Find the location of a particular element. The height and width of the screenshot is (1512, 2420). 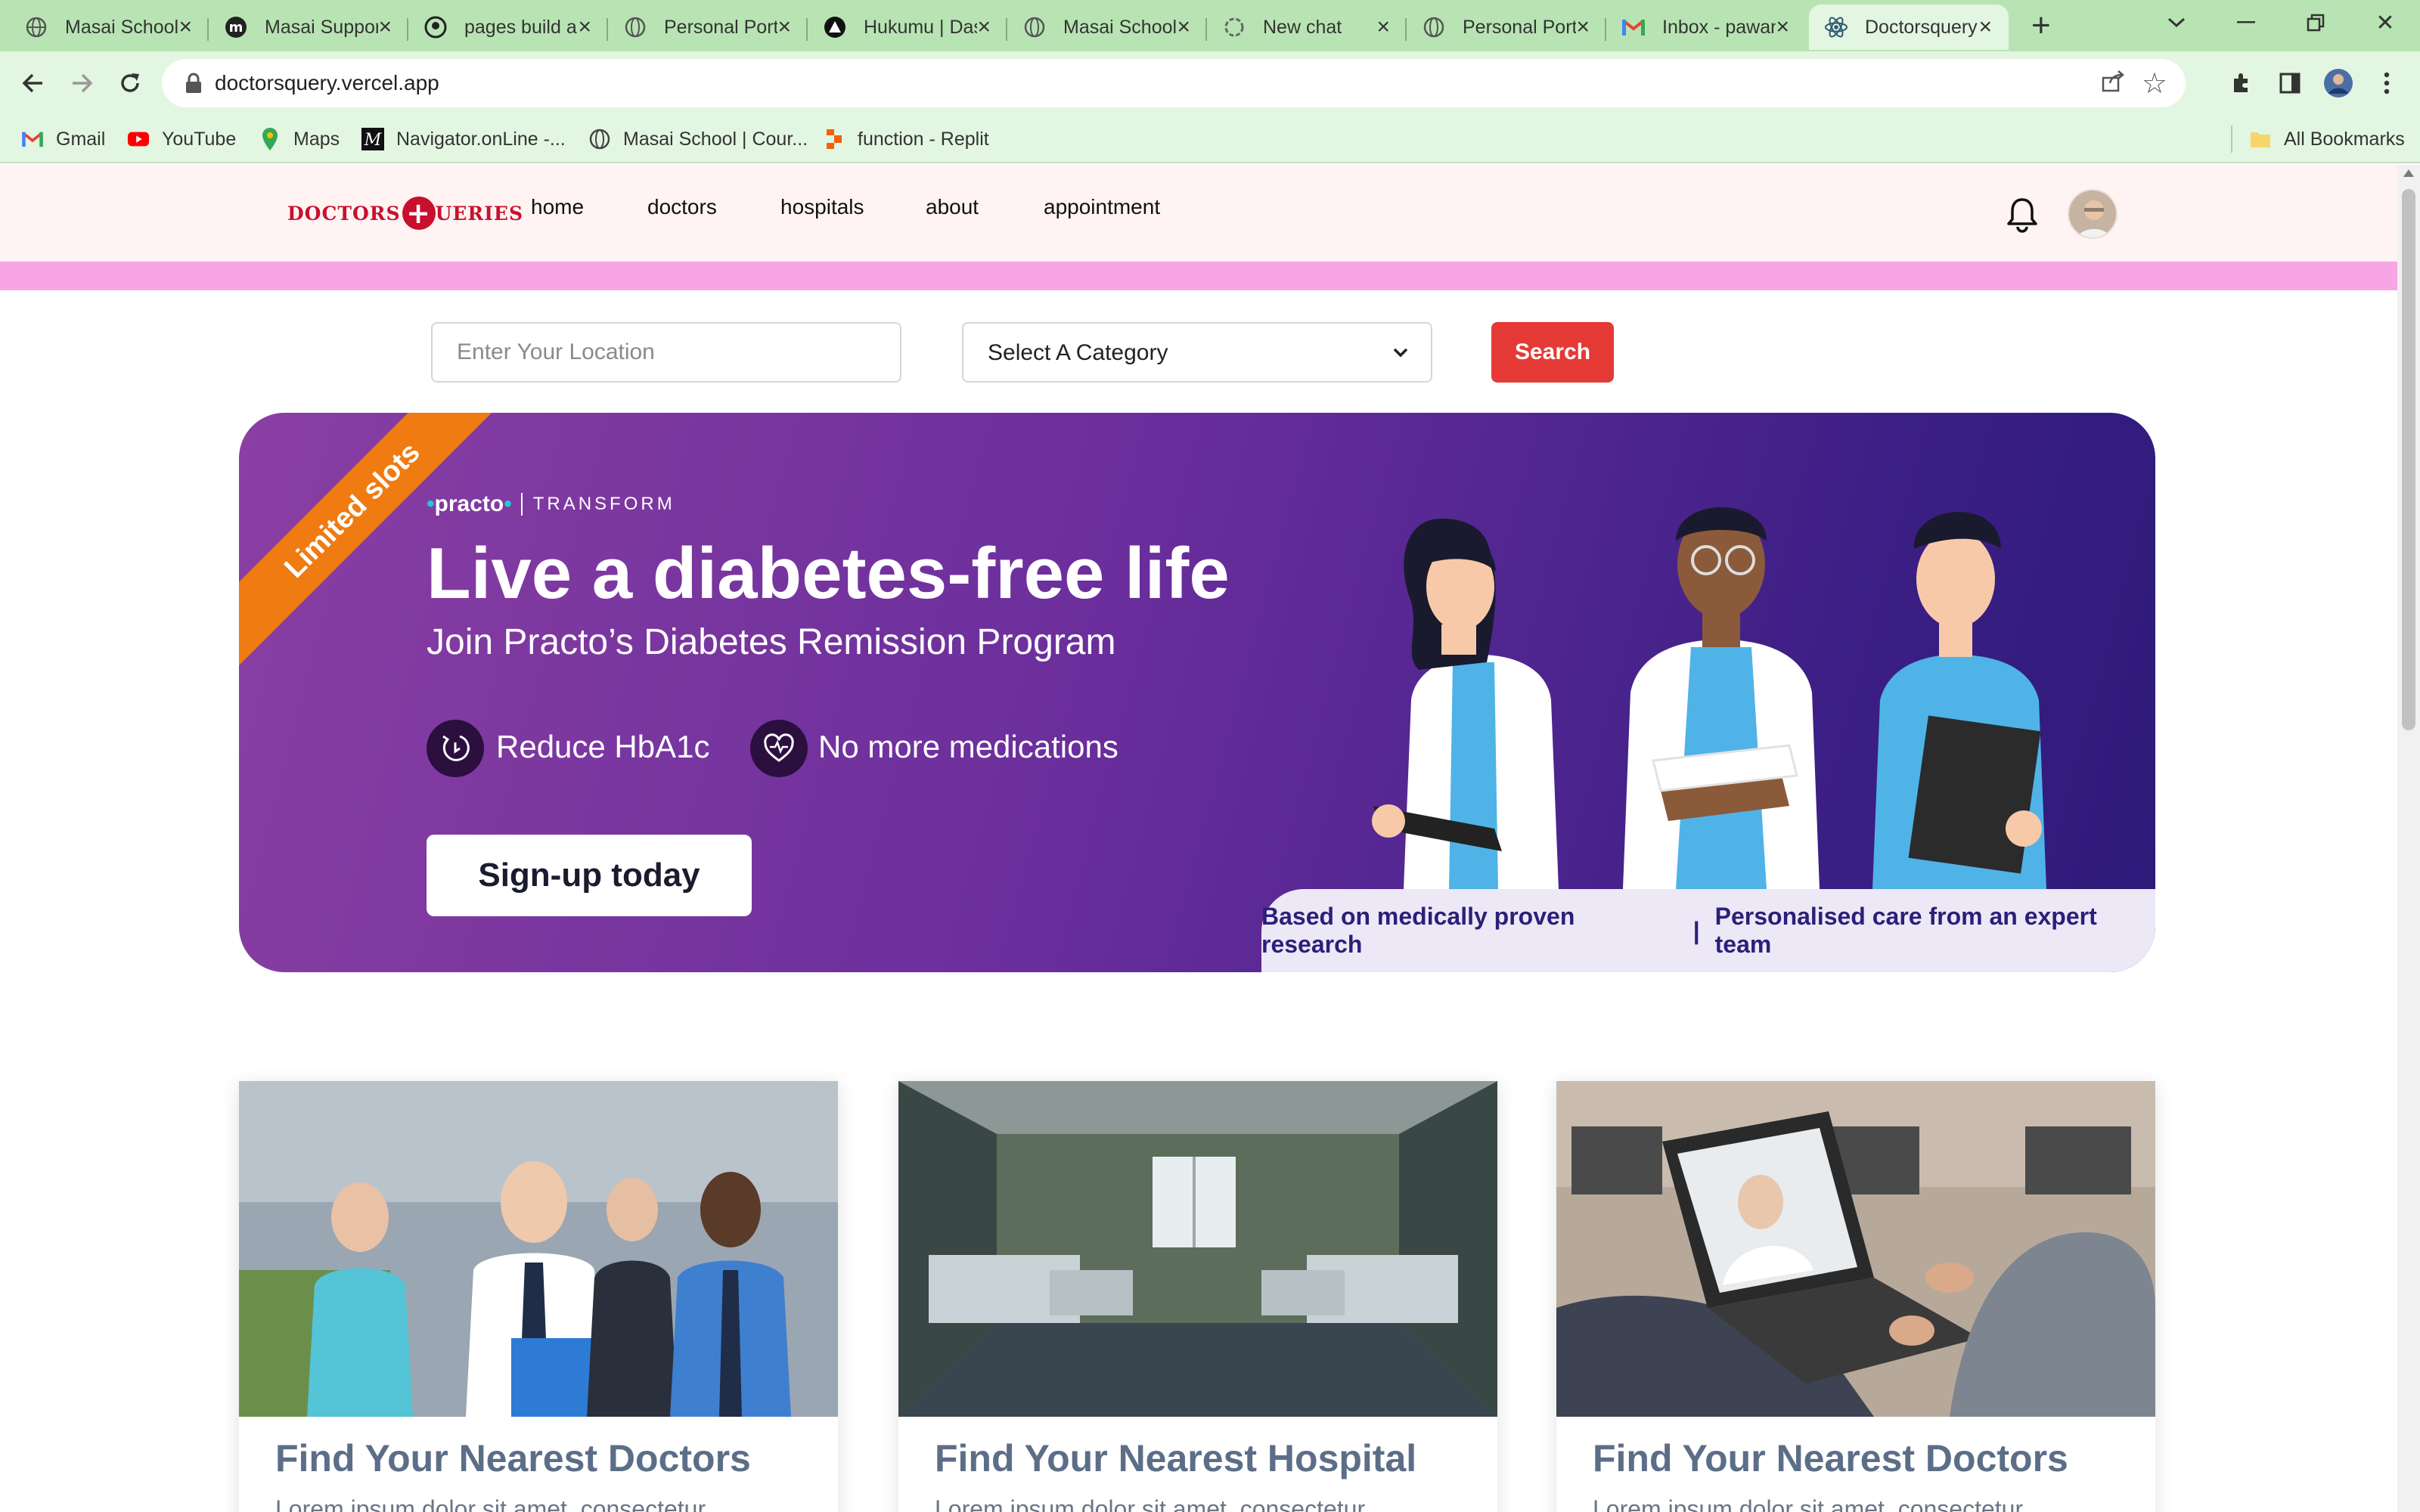

card-title: Find Your Nearest Hospital is located at coordinates (1176, 1458).